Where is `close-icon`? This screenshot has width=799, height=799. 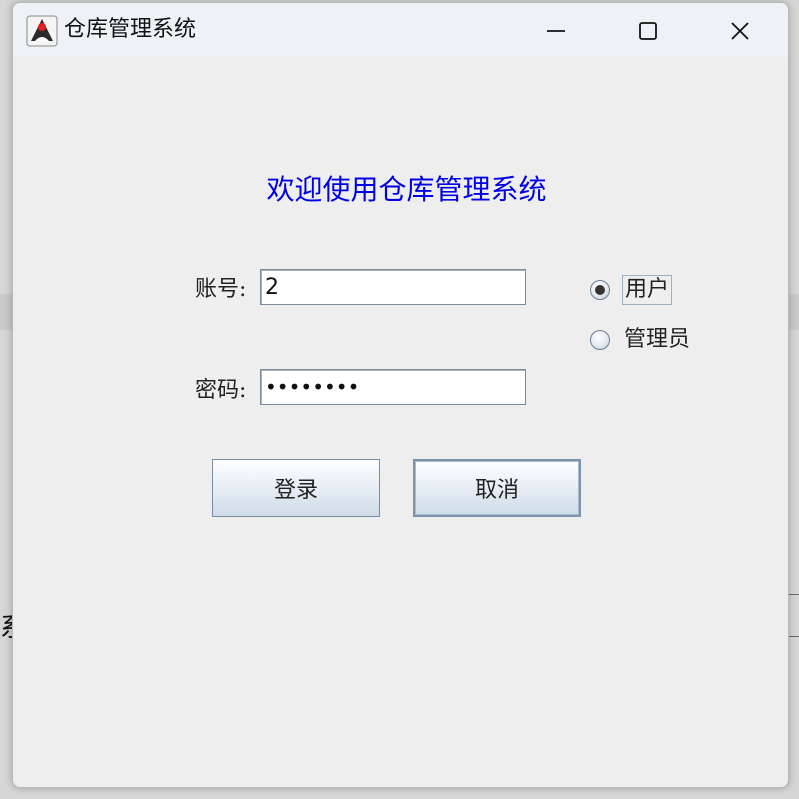 close-icon is located at coordinates (740, 31).